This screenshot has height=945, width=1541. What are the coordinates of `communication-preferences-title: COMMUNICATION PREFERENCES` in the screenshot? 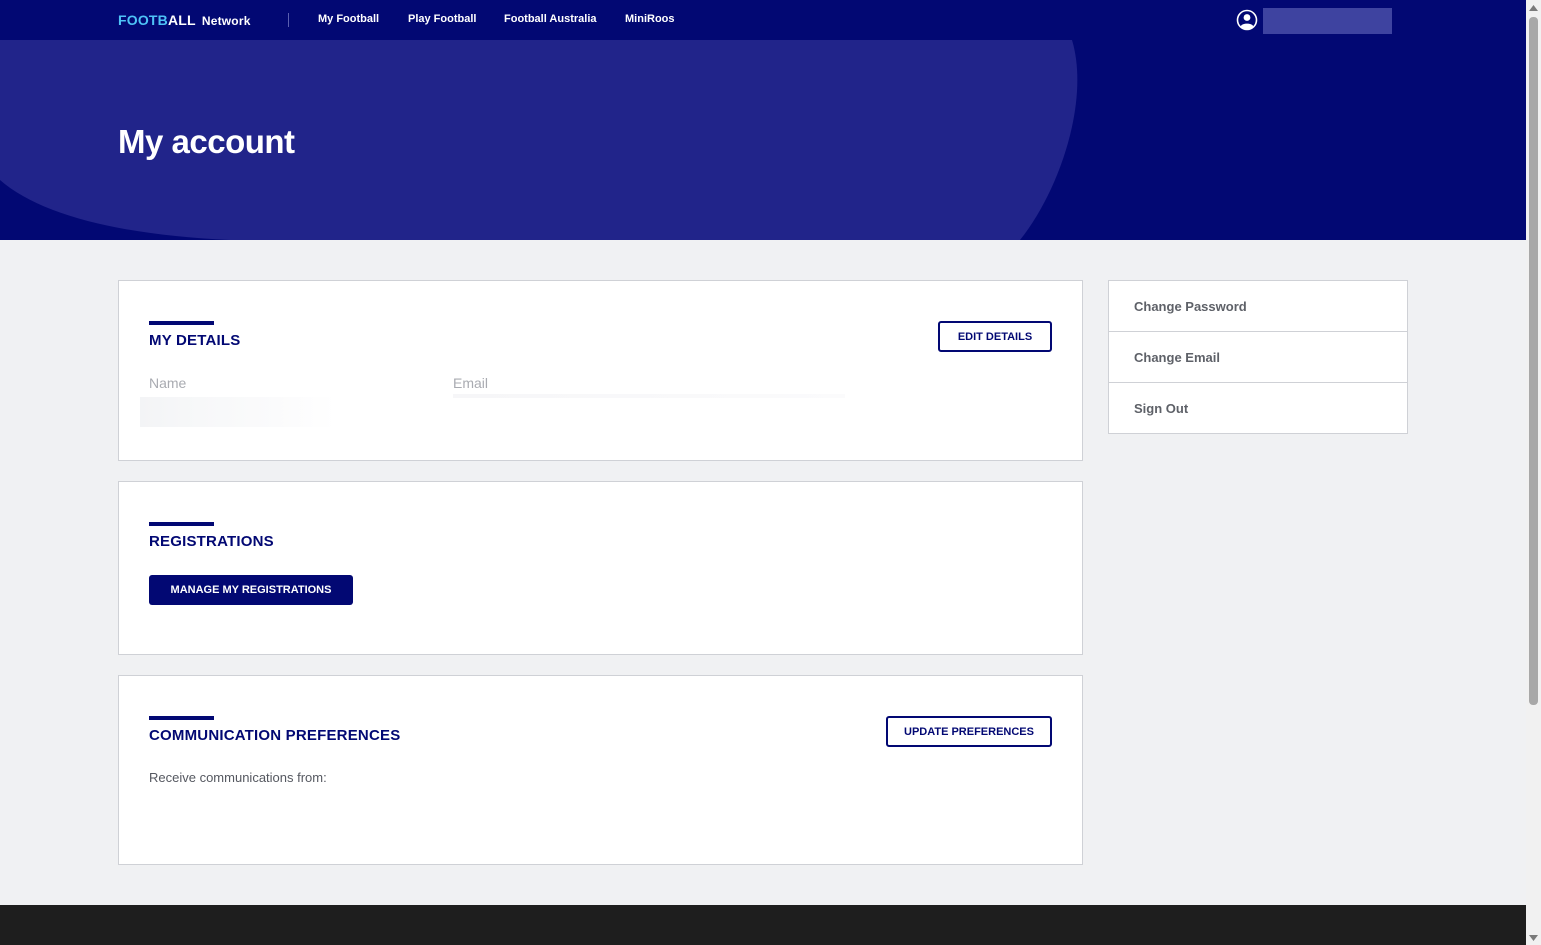 It's located at (275, 735).